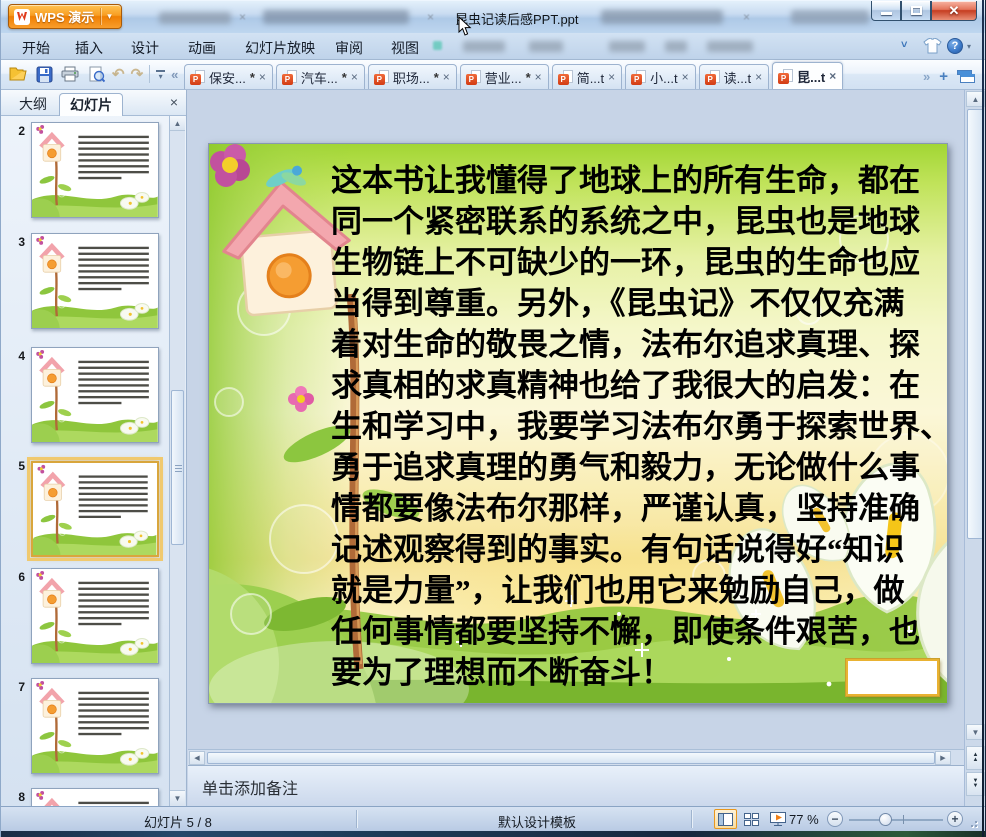  Describe the element at coordinates (885, 819) in the screenshot. I see `zoom-slider-handle` at that location.